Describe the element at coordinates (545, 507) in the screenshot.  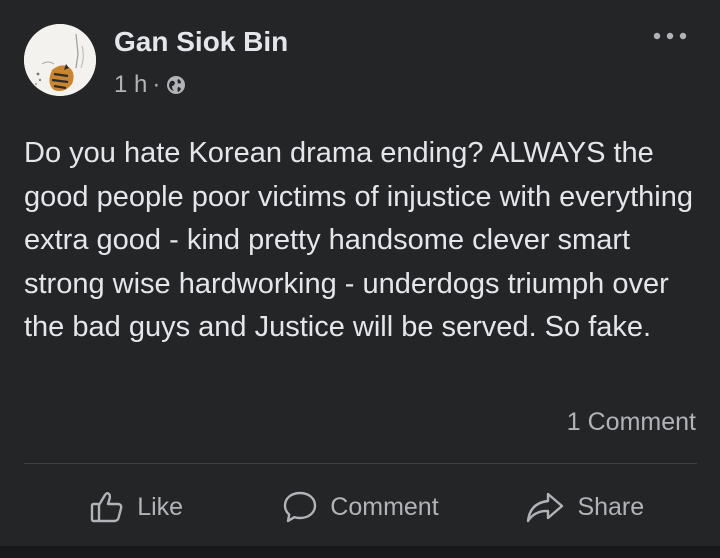
I see `share-arrow-icon` at that location.